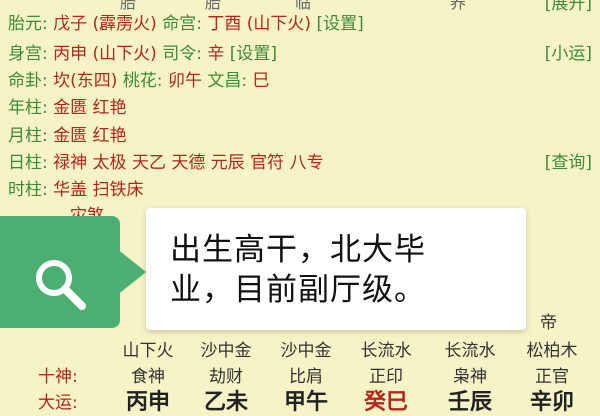  I want to click on yuezhu-label: 月柱:, so click(28, 136).